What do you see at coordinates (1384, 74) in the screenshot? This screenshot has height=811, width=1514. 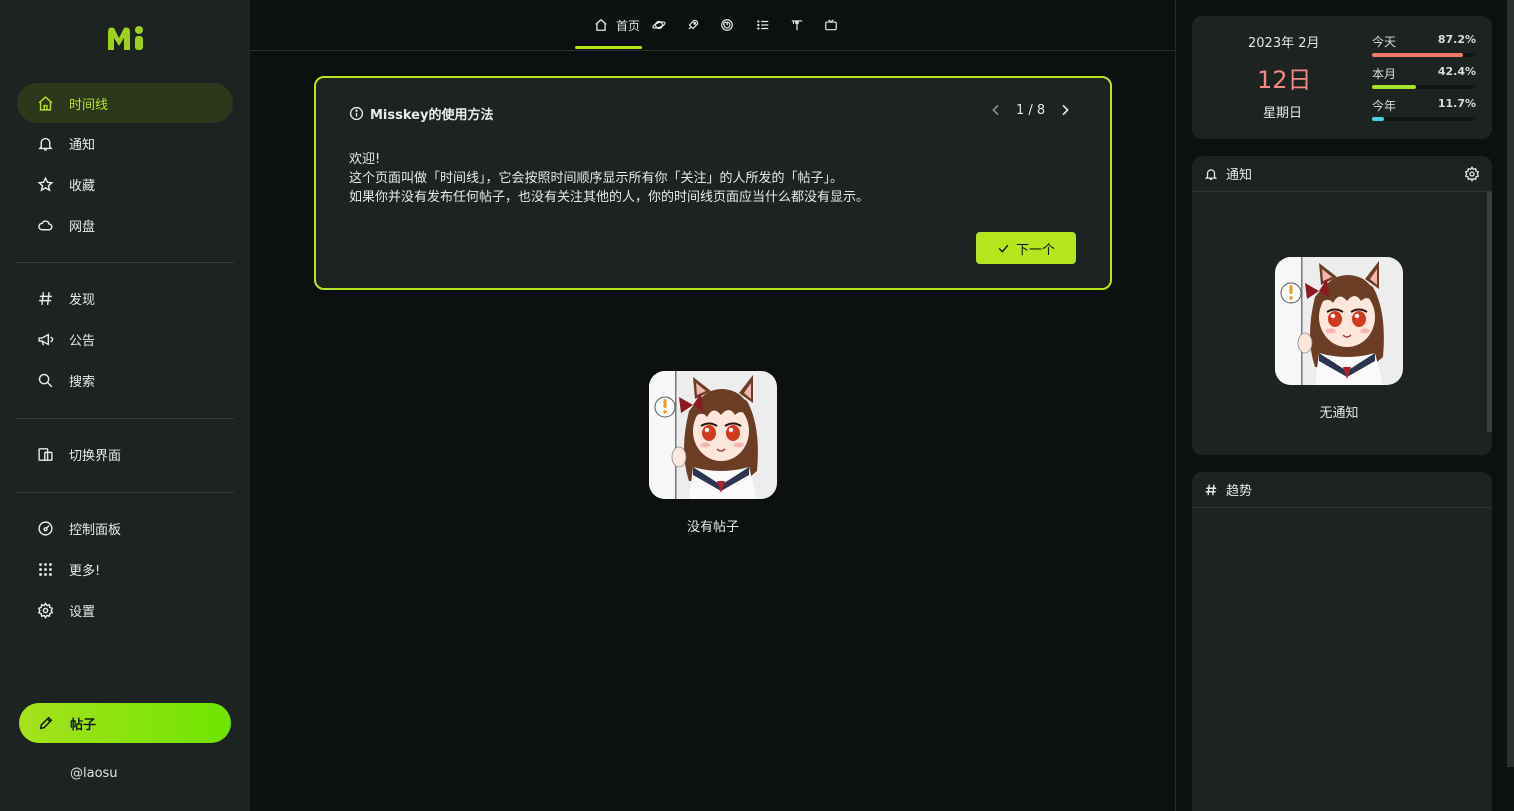 I see `progress-label: 本月` at bounding box center [1384, 74].